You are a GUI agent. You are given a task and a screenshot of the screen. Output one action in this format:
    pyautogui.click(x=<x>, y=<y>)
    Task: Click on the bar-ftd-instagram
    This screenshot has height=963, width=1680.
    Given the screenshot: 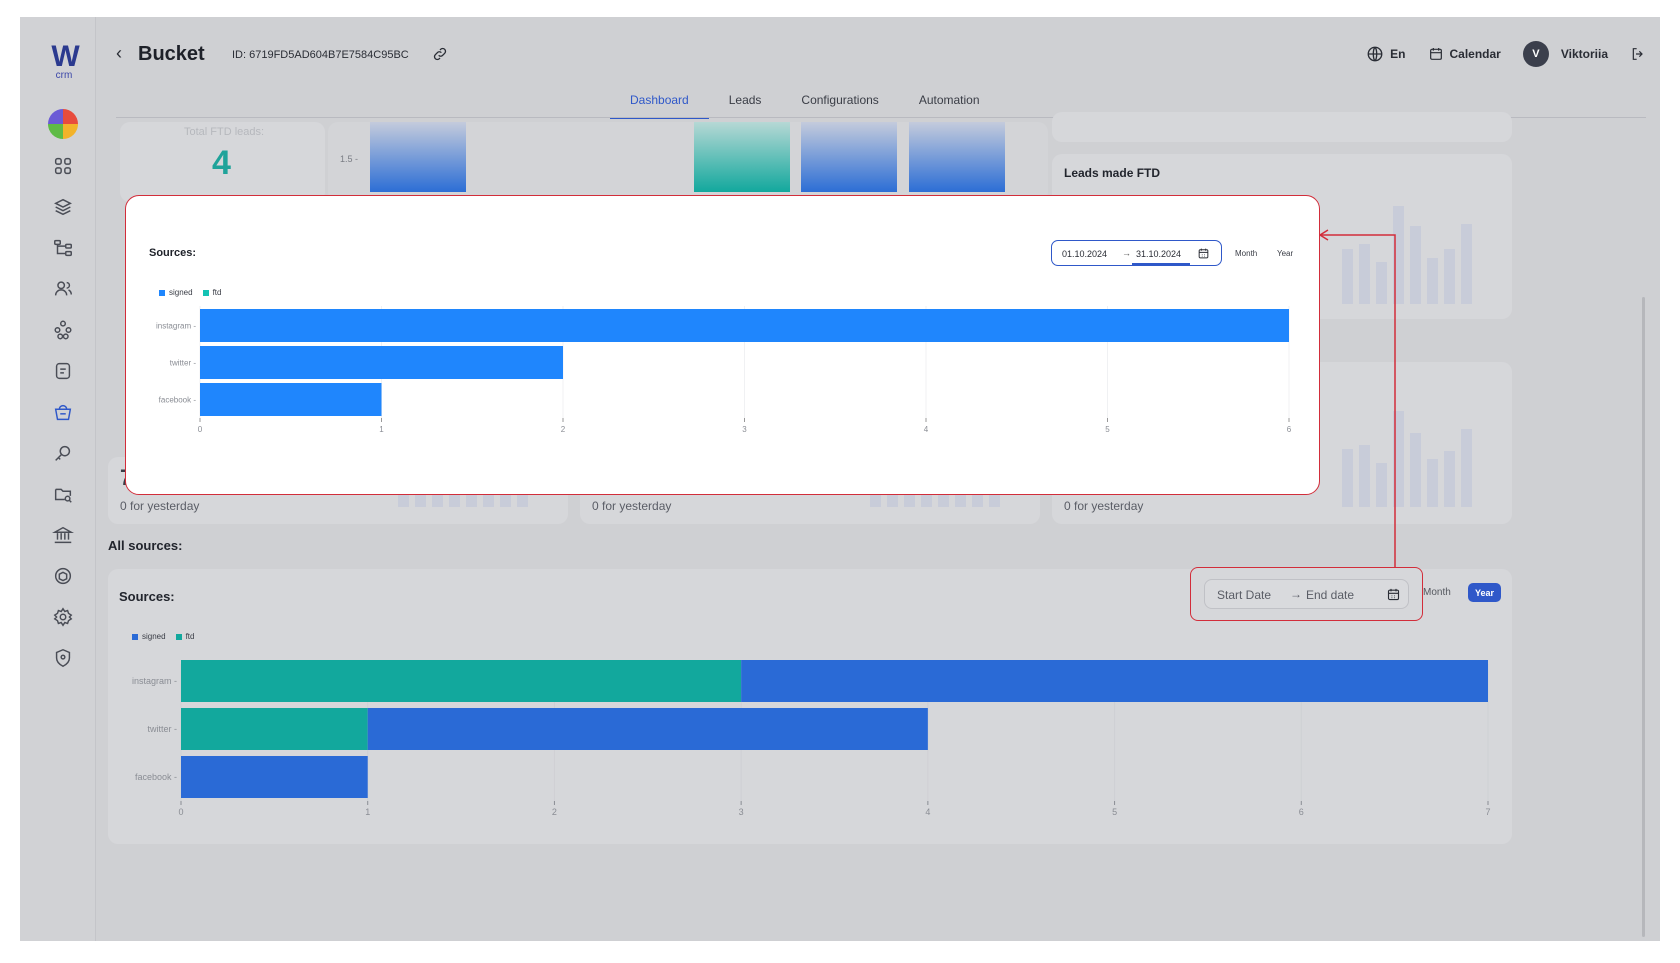 What is the action you would take?
    pyautogui.click(x=461, y=681)
    